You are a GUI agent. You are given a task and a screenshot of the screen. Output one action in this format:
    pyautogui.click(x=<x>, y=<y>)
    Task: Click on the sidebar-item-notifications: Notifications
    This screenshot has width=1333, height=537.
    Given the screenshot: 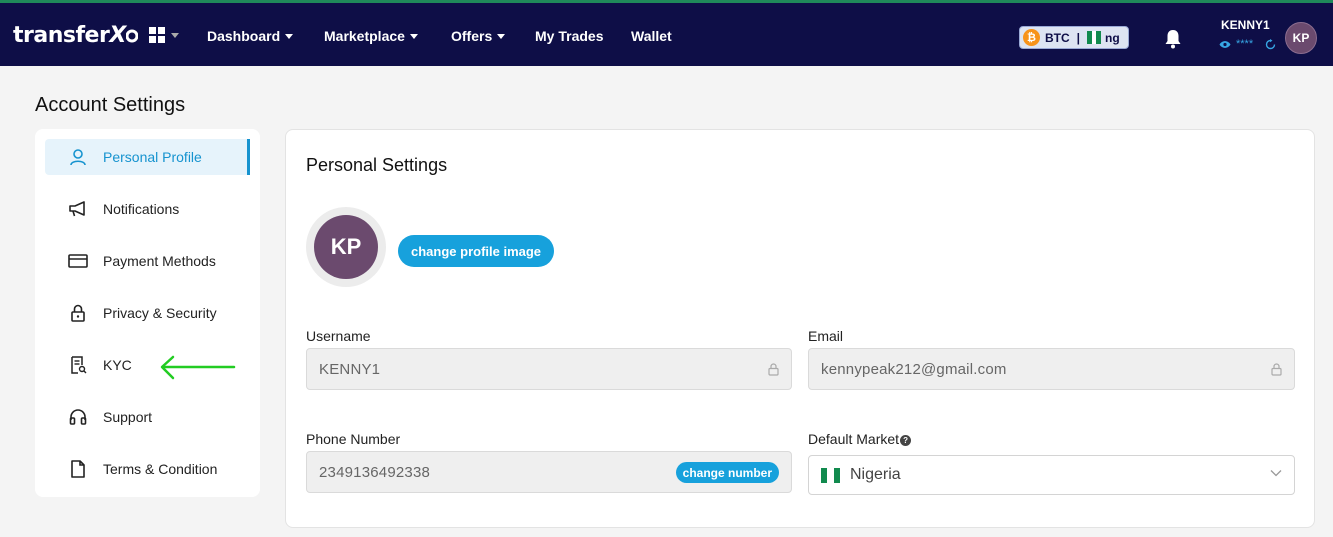 What is the action you would take?
    pyautogui.click(x=147, y=209)
    